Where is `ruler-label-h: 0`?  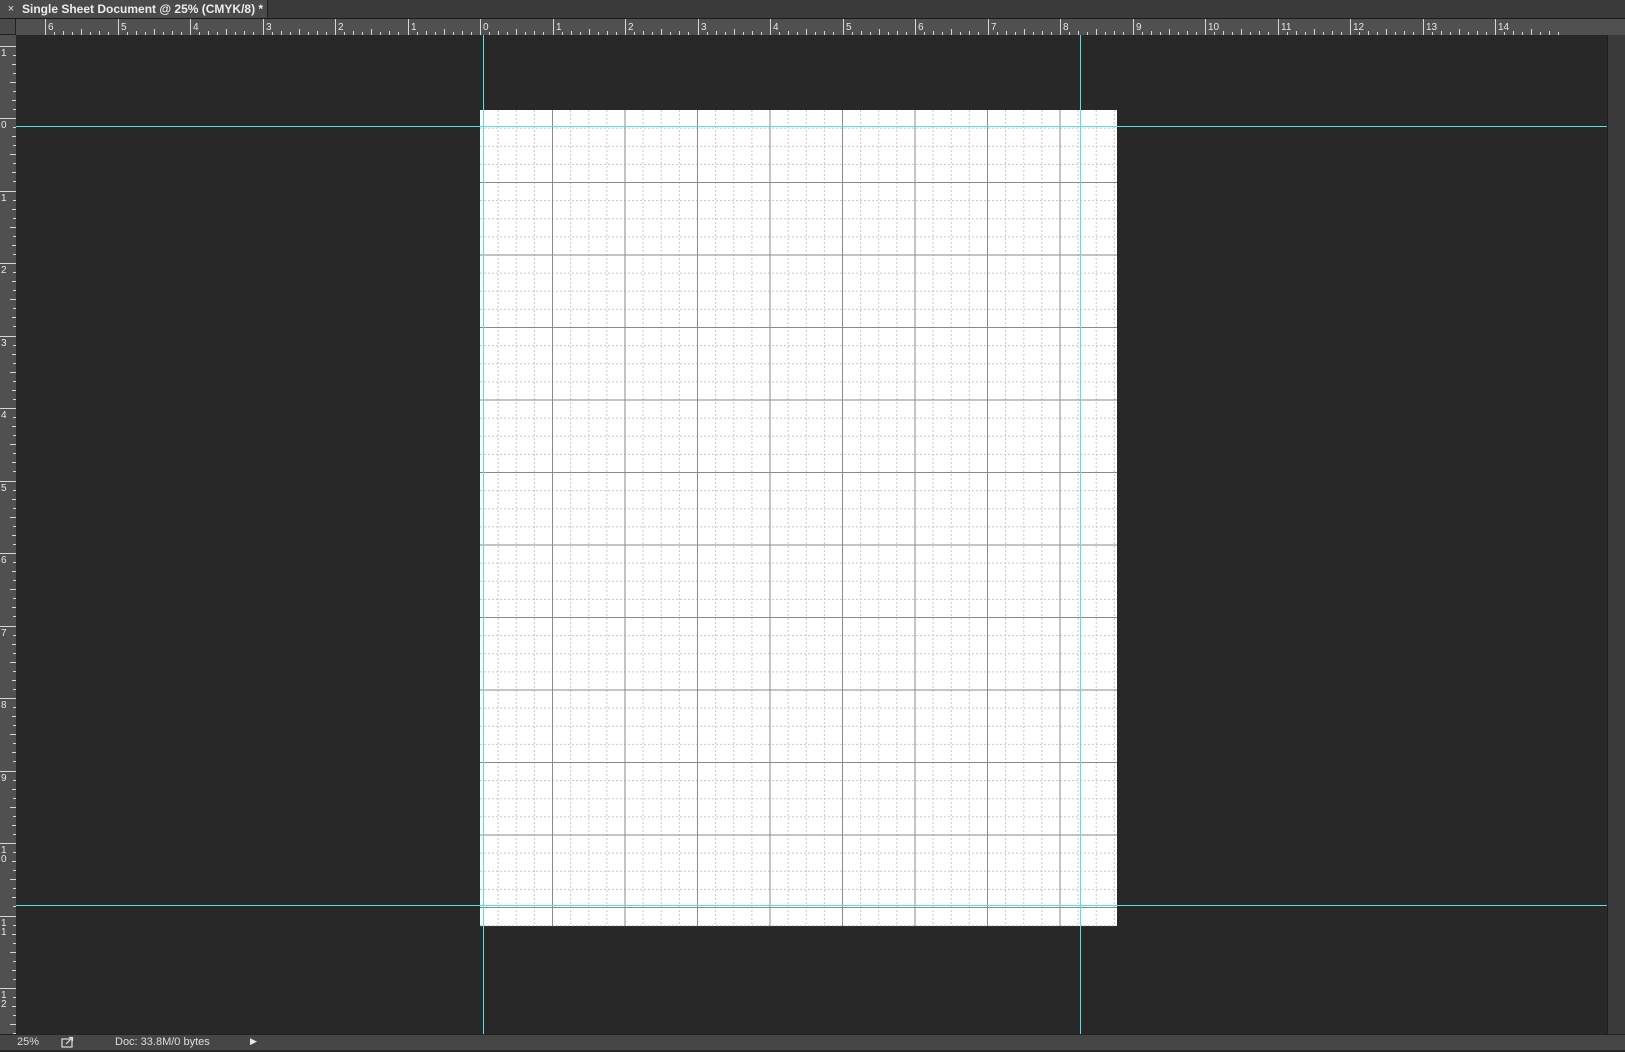 ruler-label-h: 0 is located at coordinates (486, 27).